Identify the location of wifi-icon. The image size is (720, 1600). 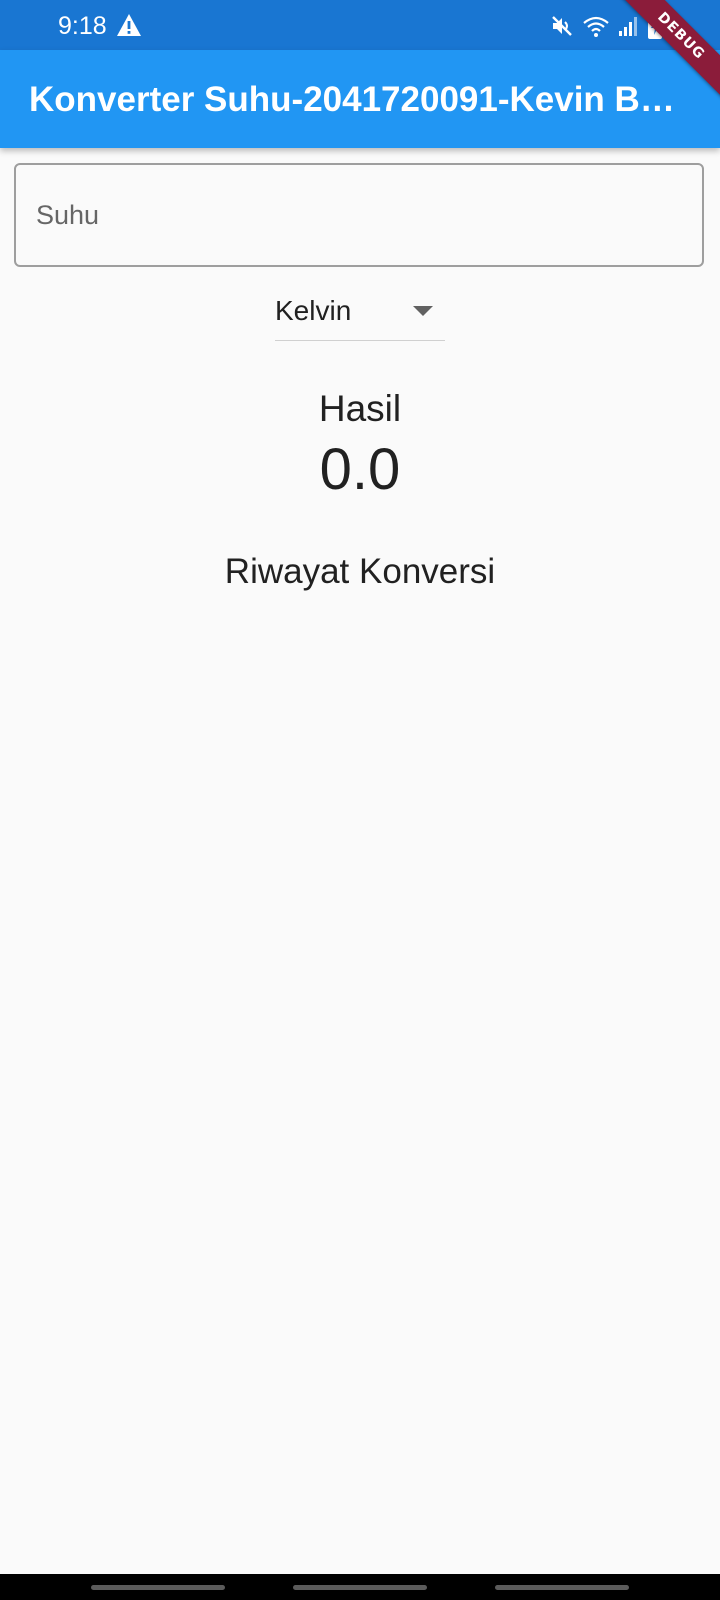
(596, 26).